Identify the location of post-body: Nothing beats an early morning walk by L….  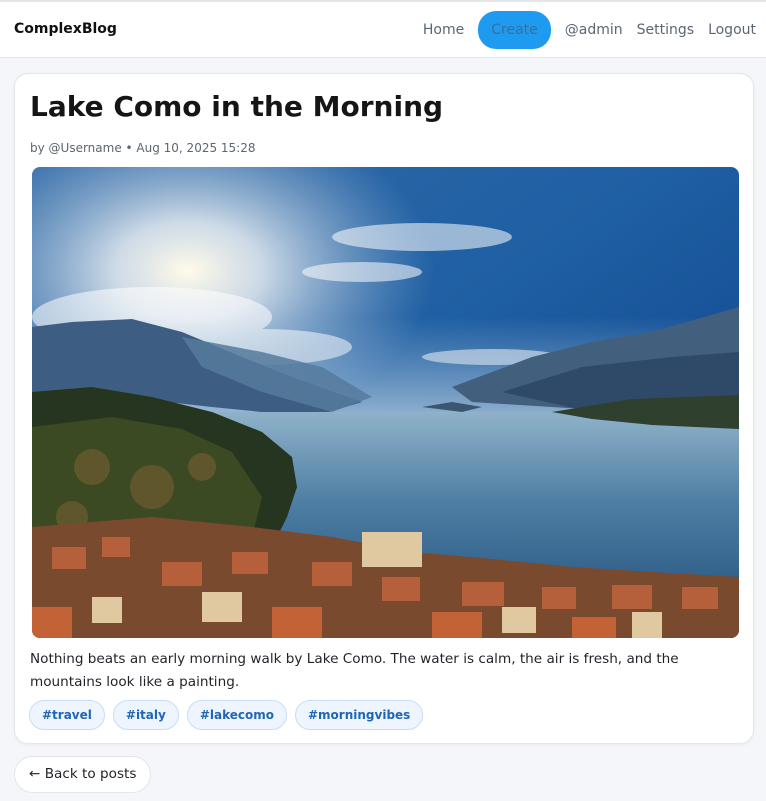
(354, 670).